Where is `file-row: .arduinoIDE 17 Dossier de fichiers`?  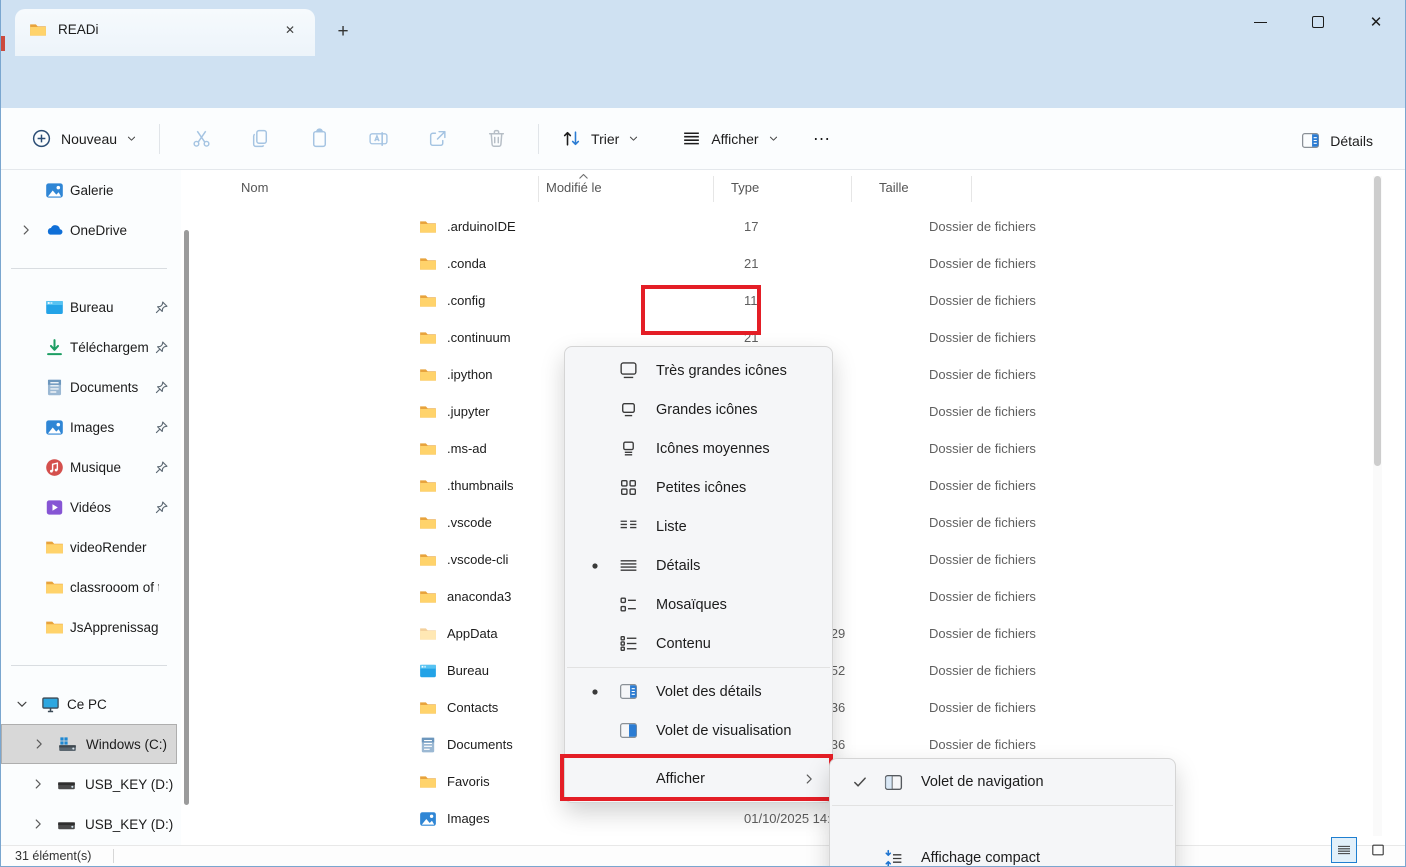 file-row: .arduinoIDE 17 Dossier de fichiers is located at coordinates (899, 226).